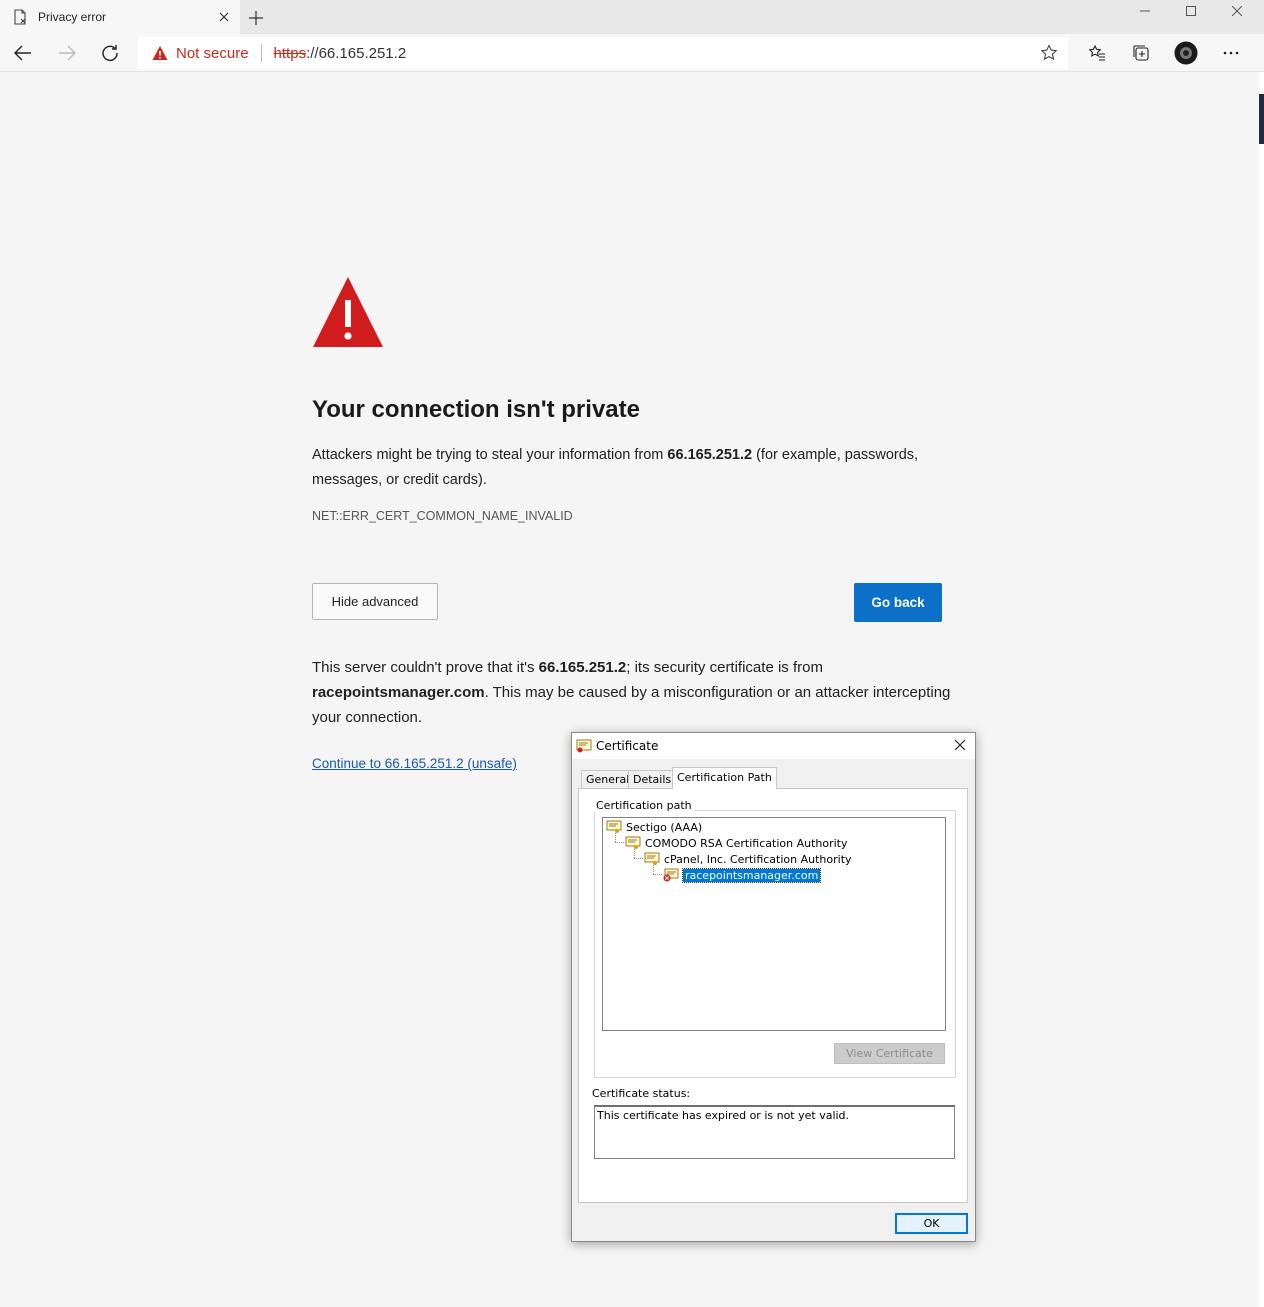 The height and width of the screenshot is (1307, 1264). Describe the element at coordinates (710, 455) in the screenshot. I see `intro-host: 66.165.251.2` at that location.